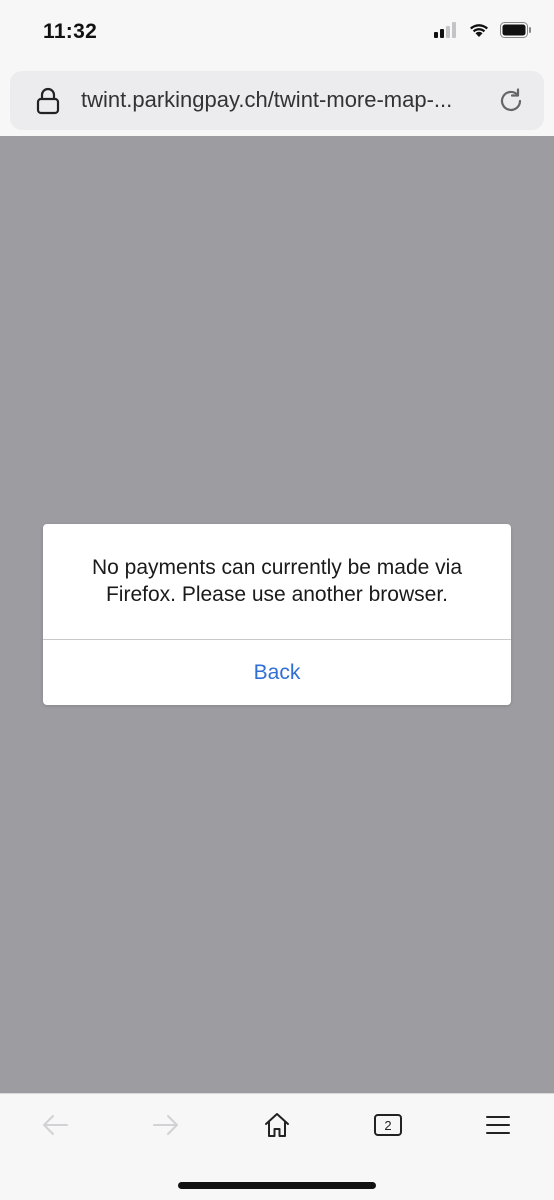 Image resolution: width=554 pixels, height=1200 pixels. I want to click on status-icons, so click(483, 32).